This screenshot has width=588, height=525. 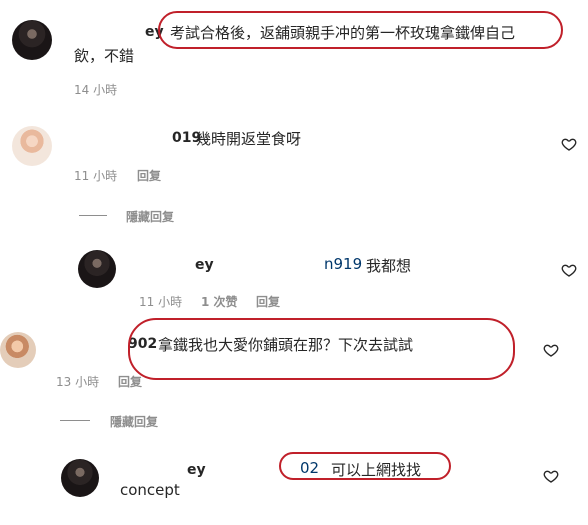 What do you see at coordinates (343, 264) in the screenshot?
I see `mention-link: n919` at bounding box center [343, 264].